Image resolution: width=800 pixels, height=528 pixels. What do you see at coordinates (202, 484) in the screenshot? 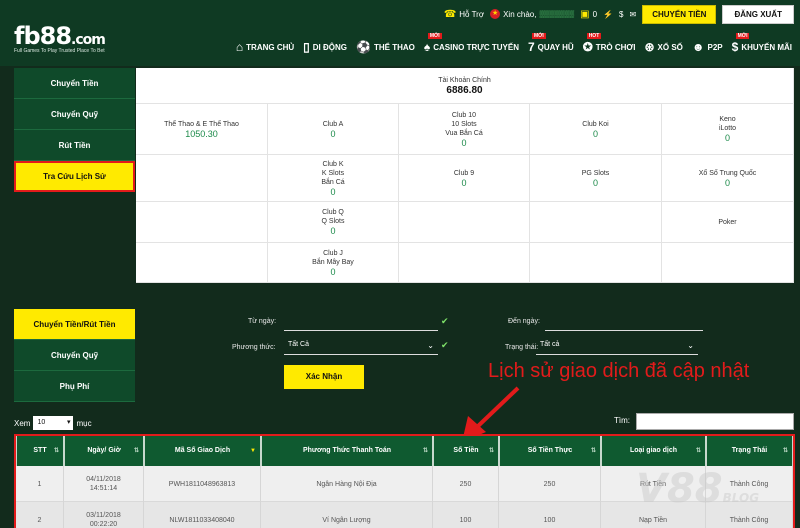
I see `table-cell: PWH1811048963813` at bounding box center [202, 484].